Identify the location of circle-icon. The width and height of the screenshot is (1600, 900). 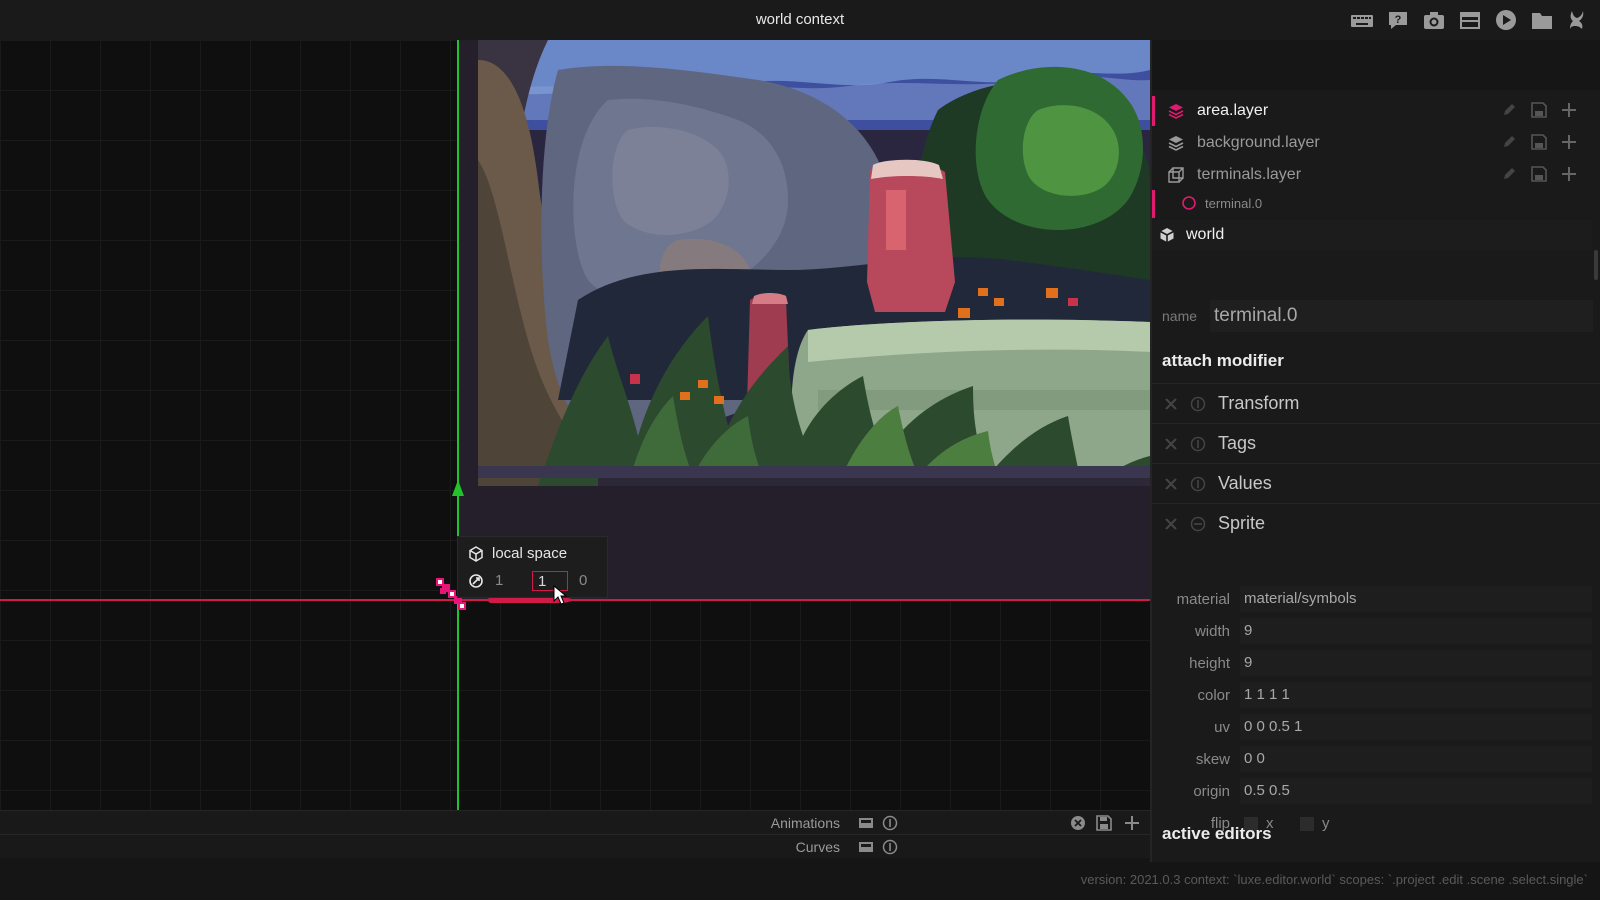
(1189, 203).